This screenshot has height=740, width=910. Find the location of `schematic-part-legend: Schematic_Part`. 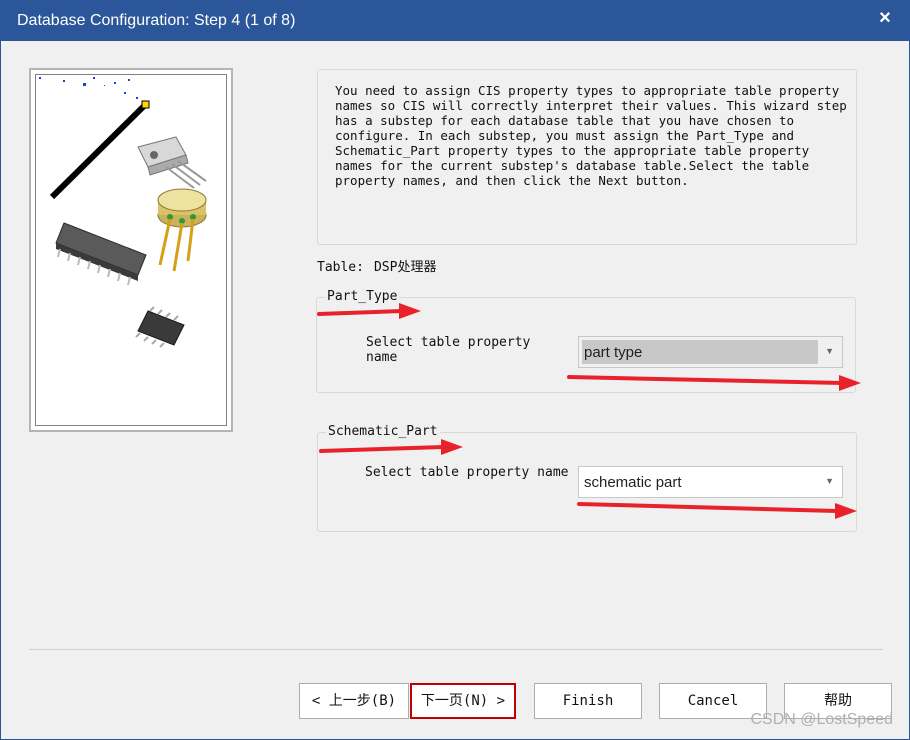

schematic-part-legend: Schematic_Part is located at coordinates (383, 431).